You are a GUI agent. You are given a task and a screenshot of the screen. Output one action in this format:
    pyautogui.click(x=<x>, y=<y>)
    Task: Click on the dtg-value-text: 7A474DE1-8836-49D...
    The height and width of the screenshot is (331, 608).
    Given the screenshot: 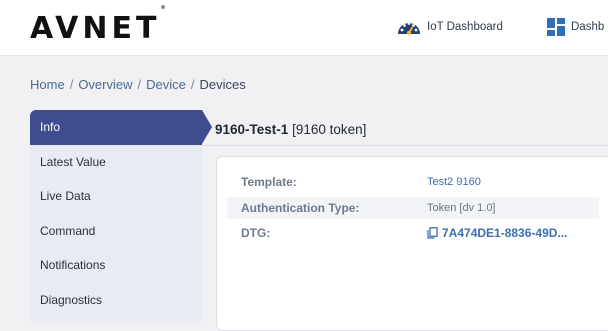 What is the action you would take?
    pyautogui.click(x=505, y=233)
    